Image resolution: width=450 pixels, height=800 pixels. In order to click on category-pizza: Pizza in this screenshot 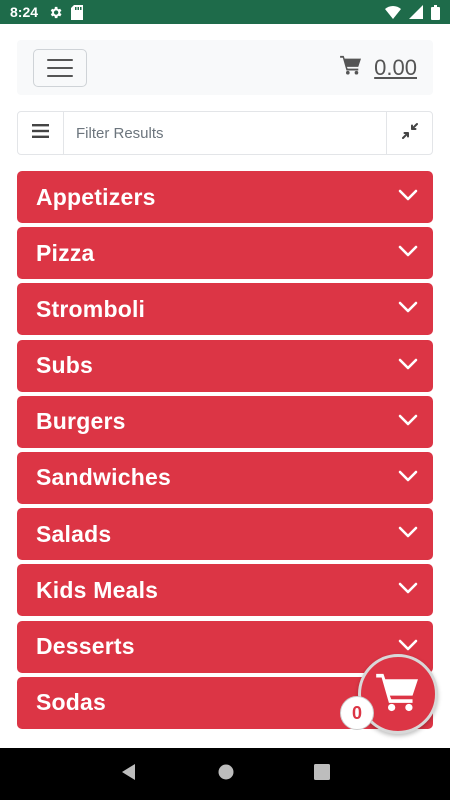, I will do `click(225, 253)`.